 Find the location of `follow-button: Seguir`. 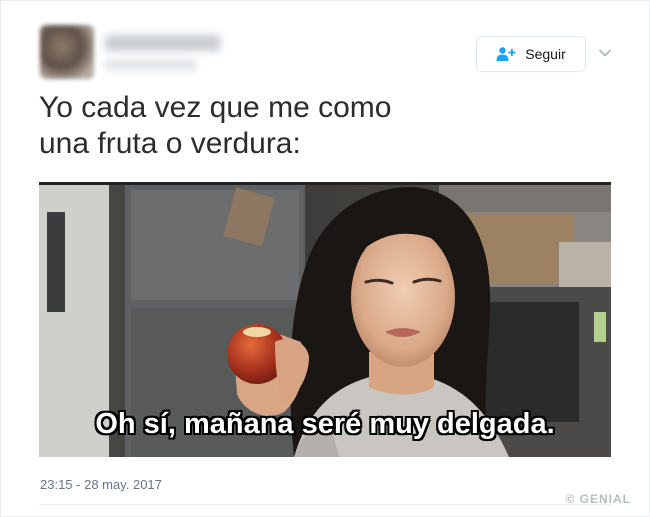

follow-button: Seguir is located at coordinates (531, 54).